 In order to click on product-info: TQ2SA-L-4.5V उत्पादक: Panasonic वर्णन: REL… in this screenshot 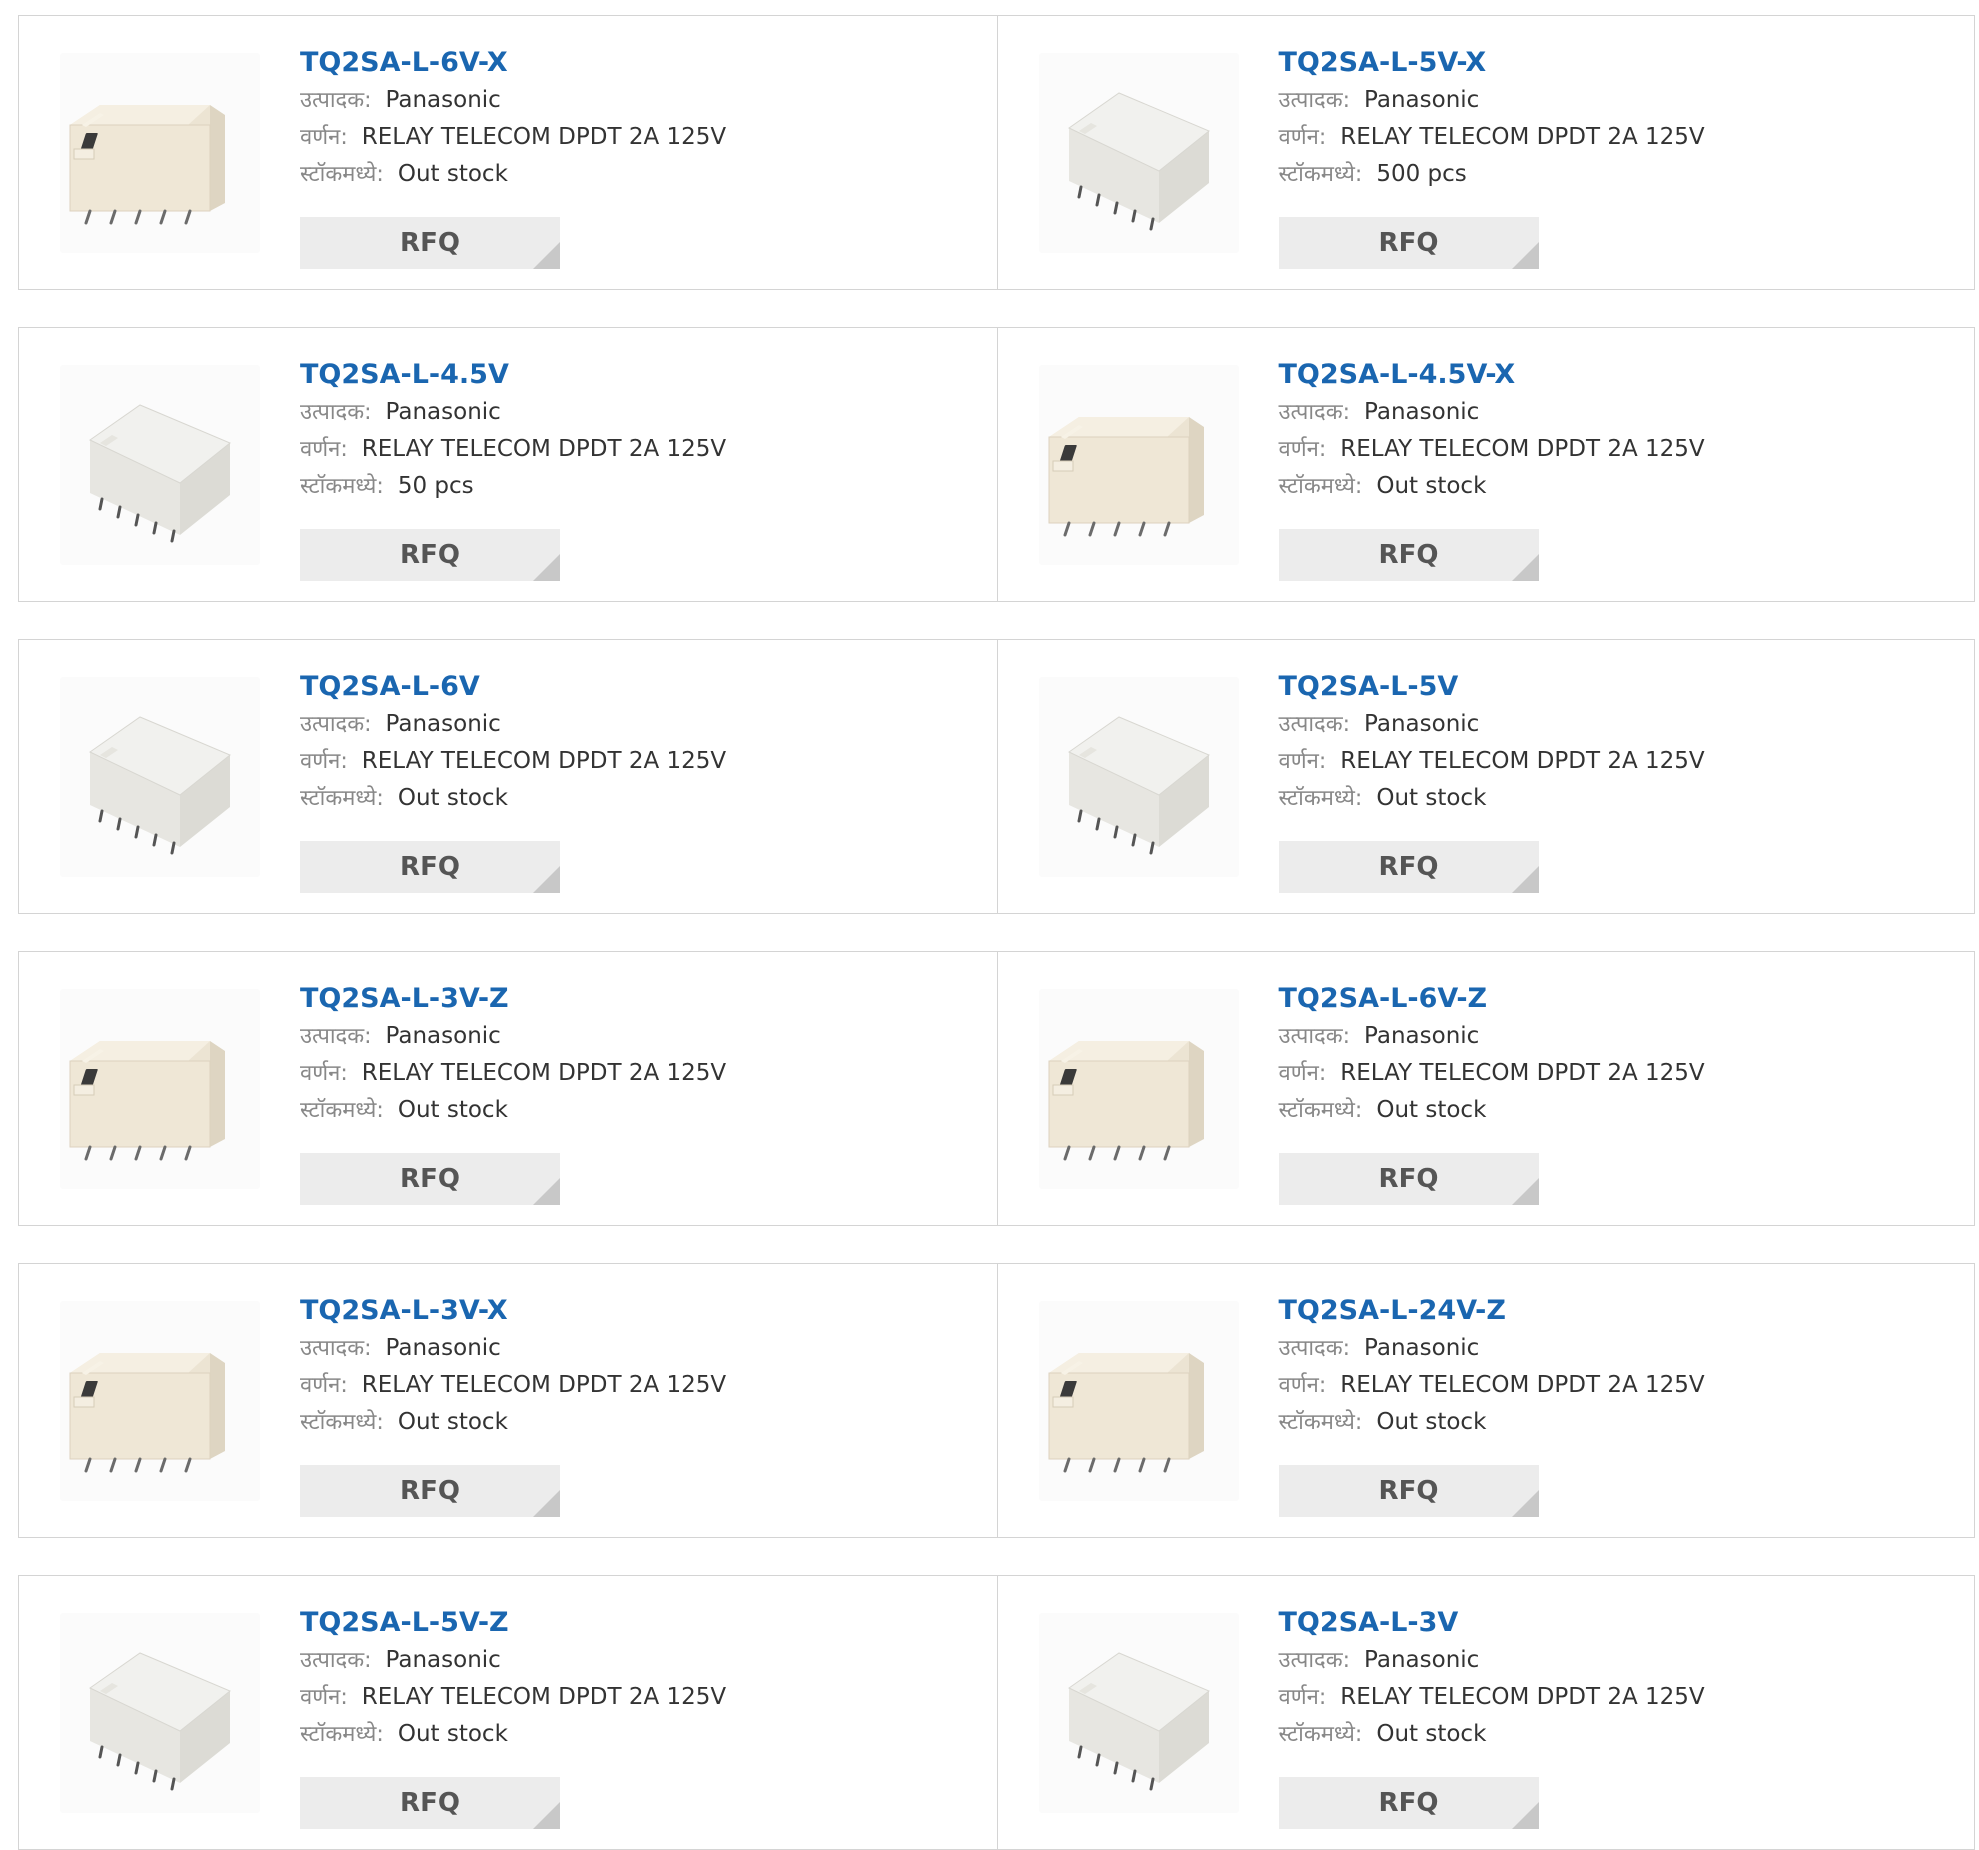, I will do `click(638, 431)`.